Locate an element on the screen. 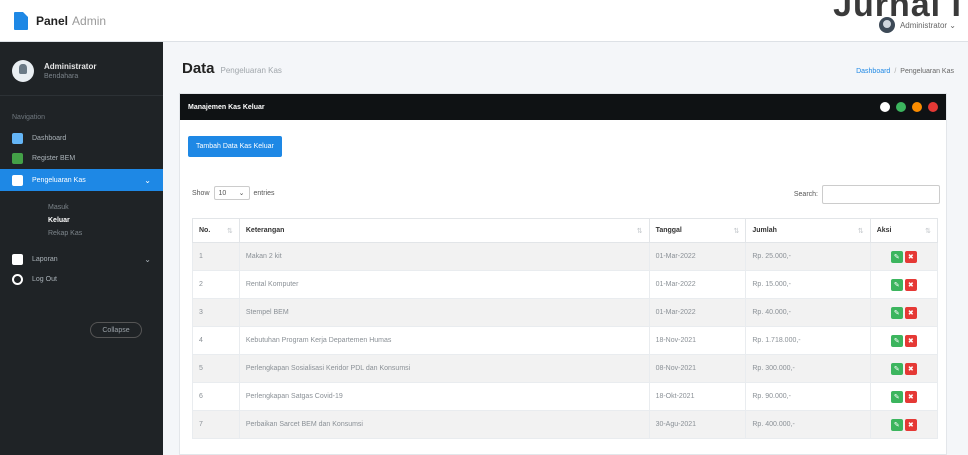 The width and height of the screenshot is (968, 455). cell-no: 6 is located at coordinates (216, 396).